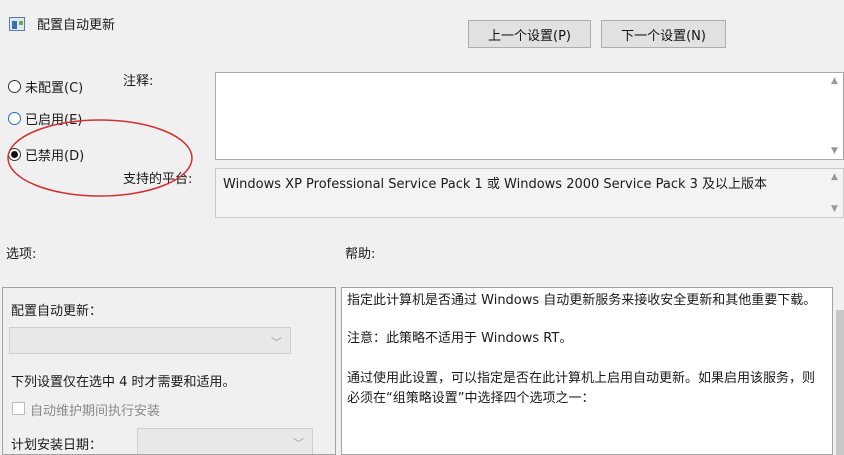 The image size is (844, 455). What do you see at coordinates (360, 254) in the screenshot?
I see `help-heading: 帮助:` at bounding box center [360, 254].